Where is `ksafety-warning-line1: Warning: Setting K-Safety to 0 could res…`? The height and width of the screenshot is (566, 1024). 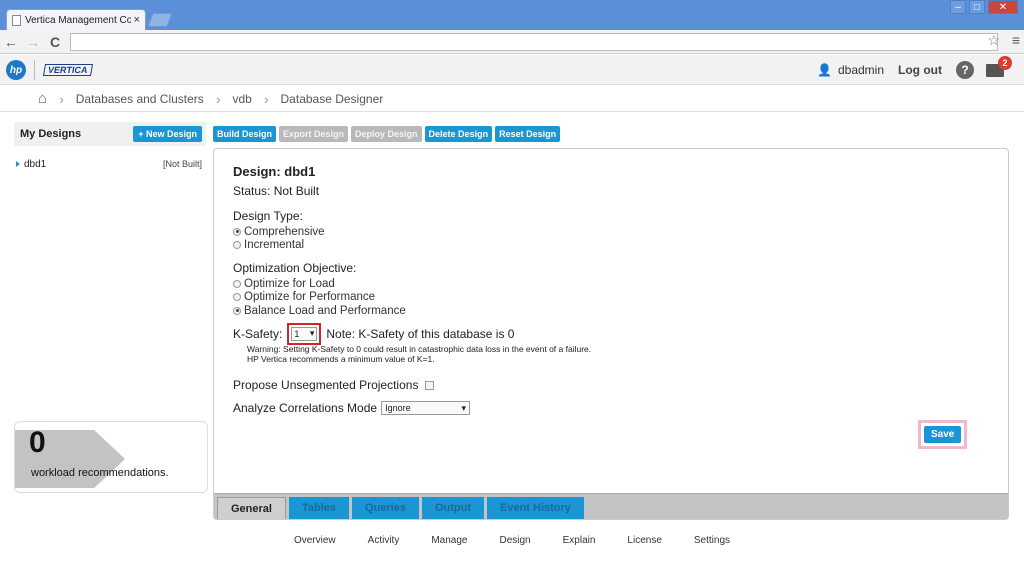
ksafety-warning-line1: Warning: Setting K-Safety to 0 could res… is located at coordinates (419, 348).